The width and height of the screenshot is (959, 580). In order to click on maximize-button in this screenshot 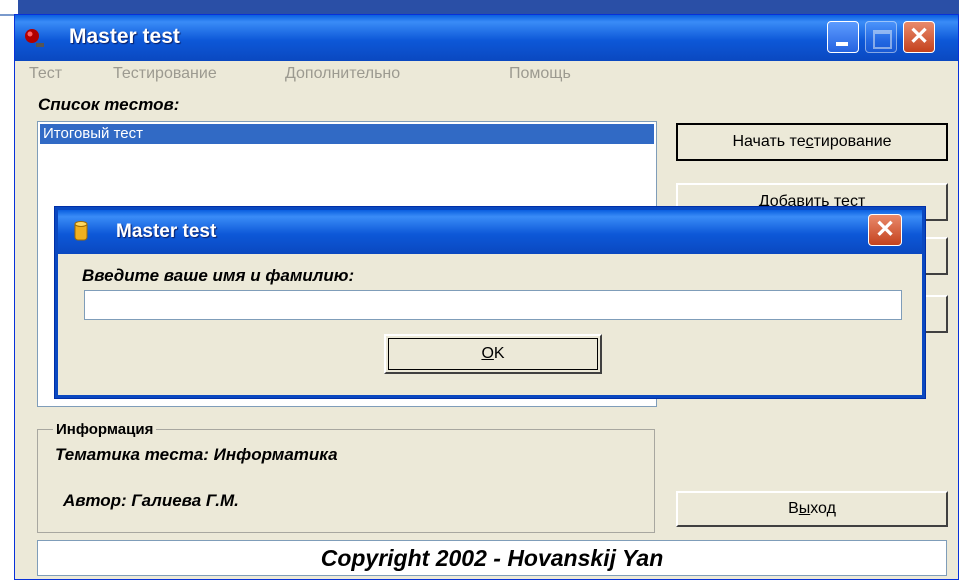, I will do `click(881, 37)`.